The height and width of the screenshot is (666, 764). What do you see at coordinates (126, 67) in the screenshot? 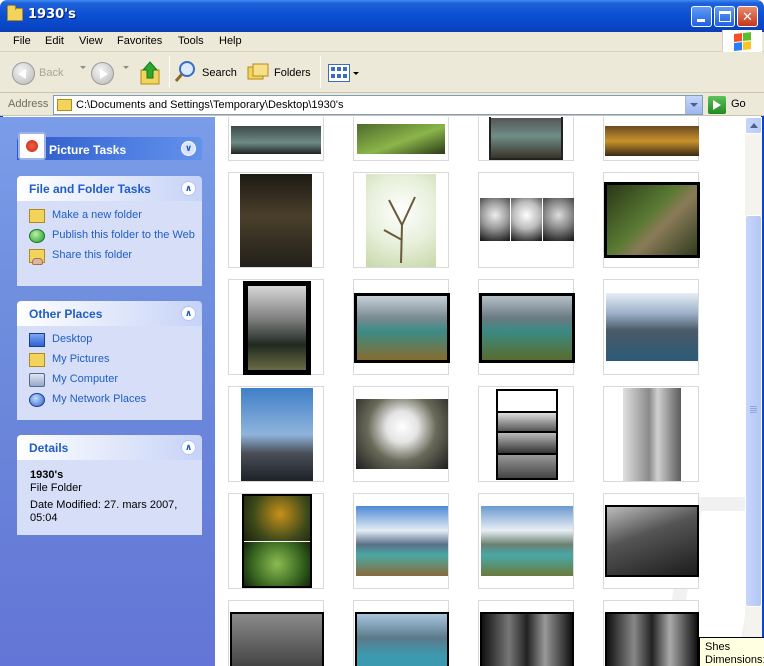
I see `forward-dropdown-icon` at bounding box center [126, 67].